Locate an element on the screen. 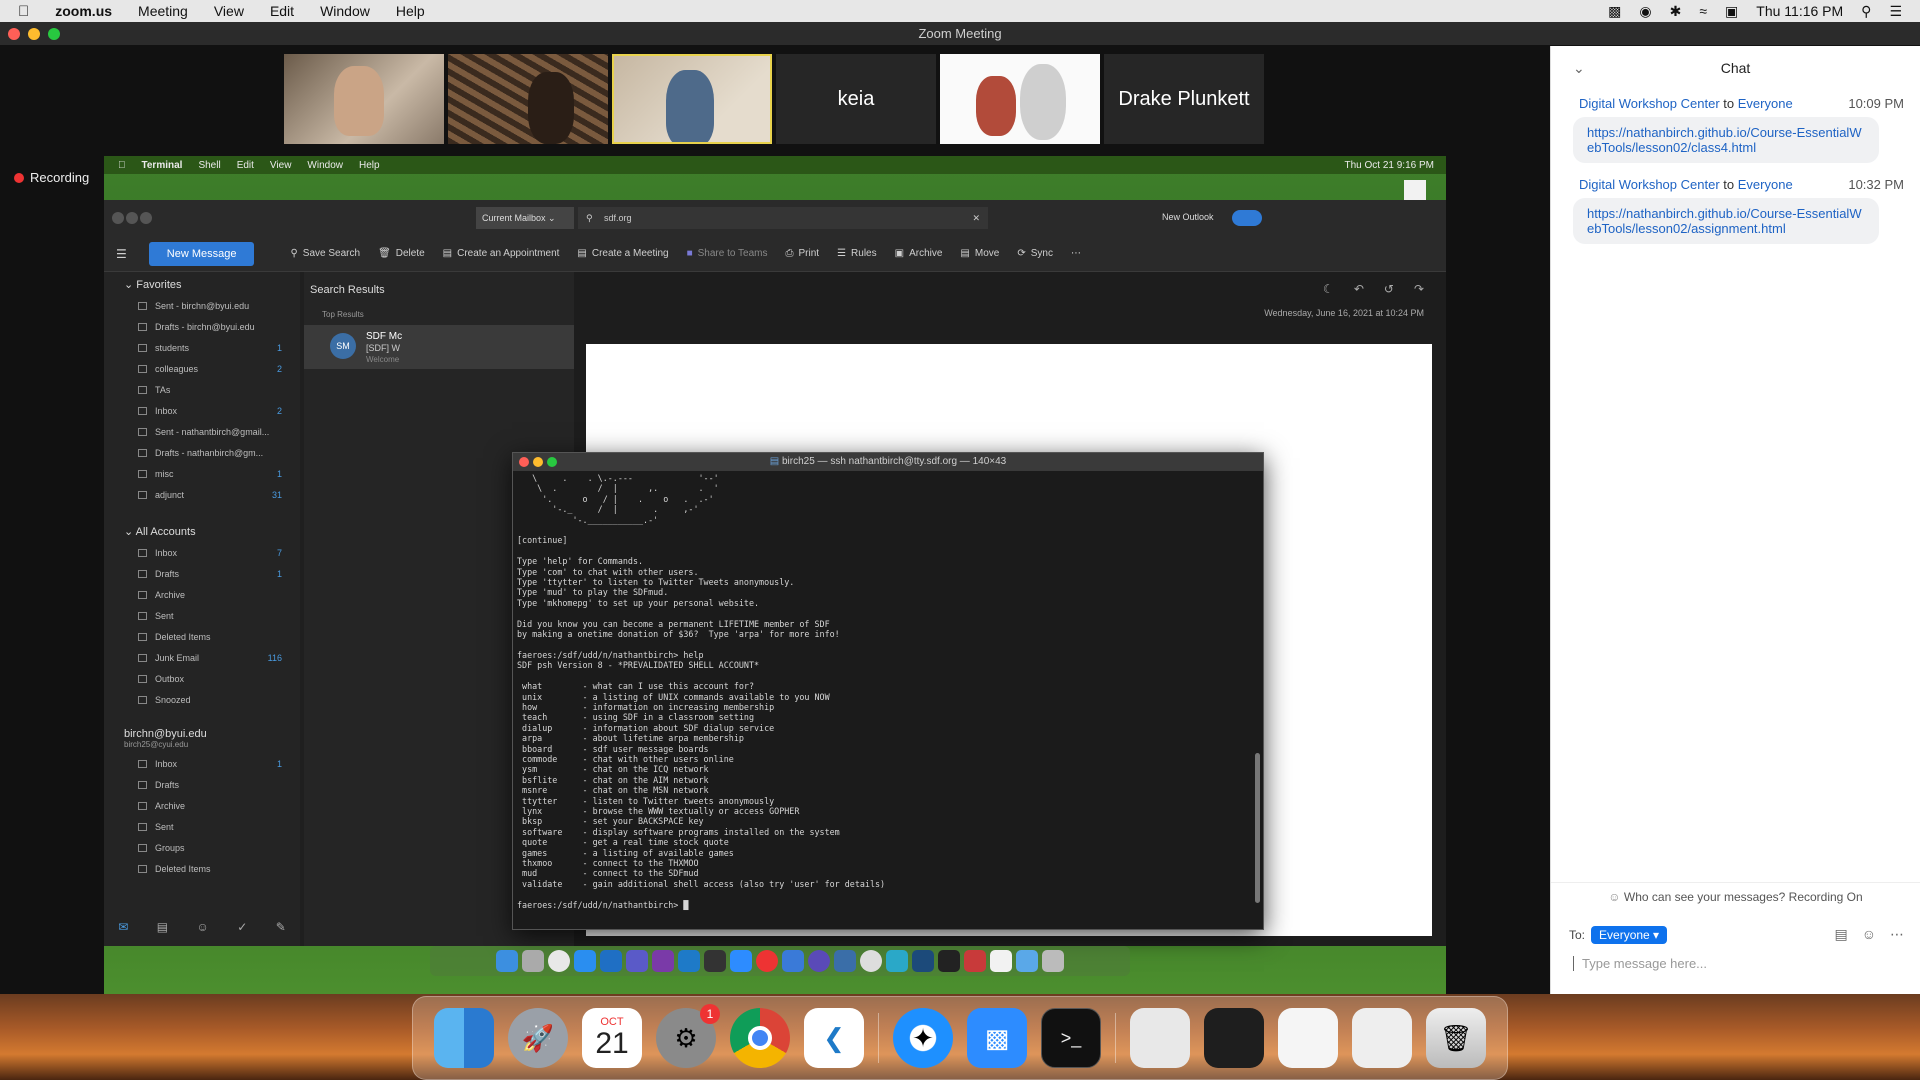 The width and height of the screenshot is (1920, 1080). folder-item: Drafts is located at coordinates (202, 784).